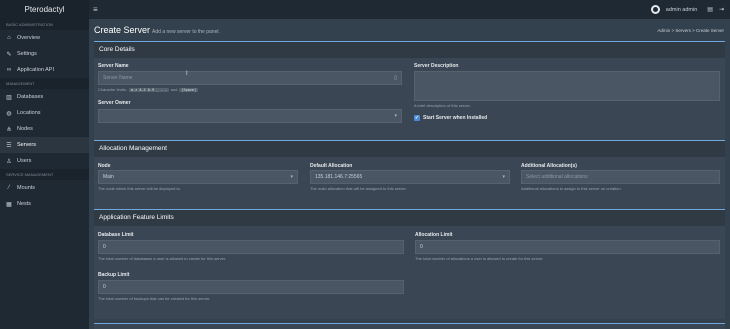 The image size is (730, 329). What do you see at coordinates (9, 129) in the screenshot?
I see `sitemap-icon: ⋔` at bounding box center [9, 129].